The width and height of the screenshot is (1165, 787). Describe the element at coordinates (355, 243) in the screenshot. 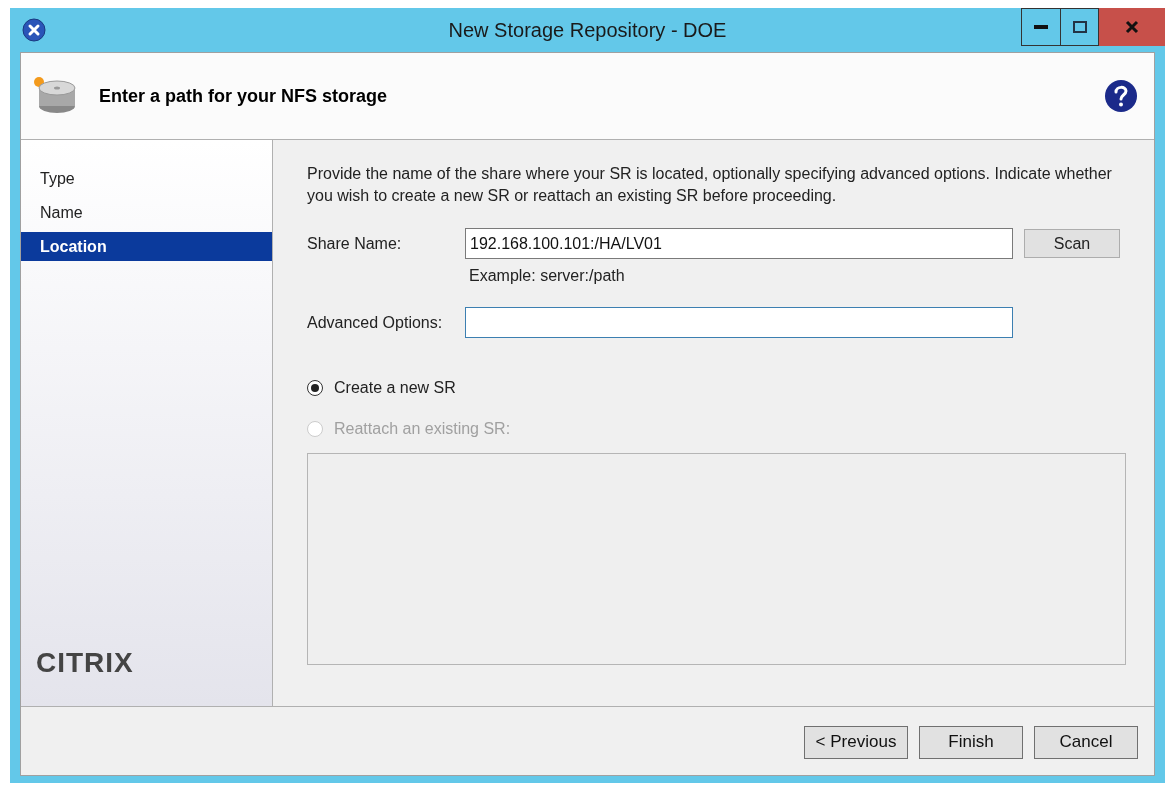

I see `share-name-label: Share Name:` at that location.